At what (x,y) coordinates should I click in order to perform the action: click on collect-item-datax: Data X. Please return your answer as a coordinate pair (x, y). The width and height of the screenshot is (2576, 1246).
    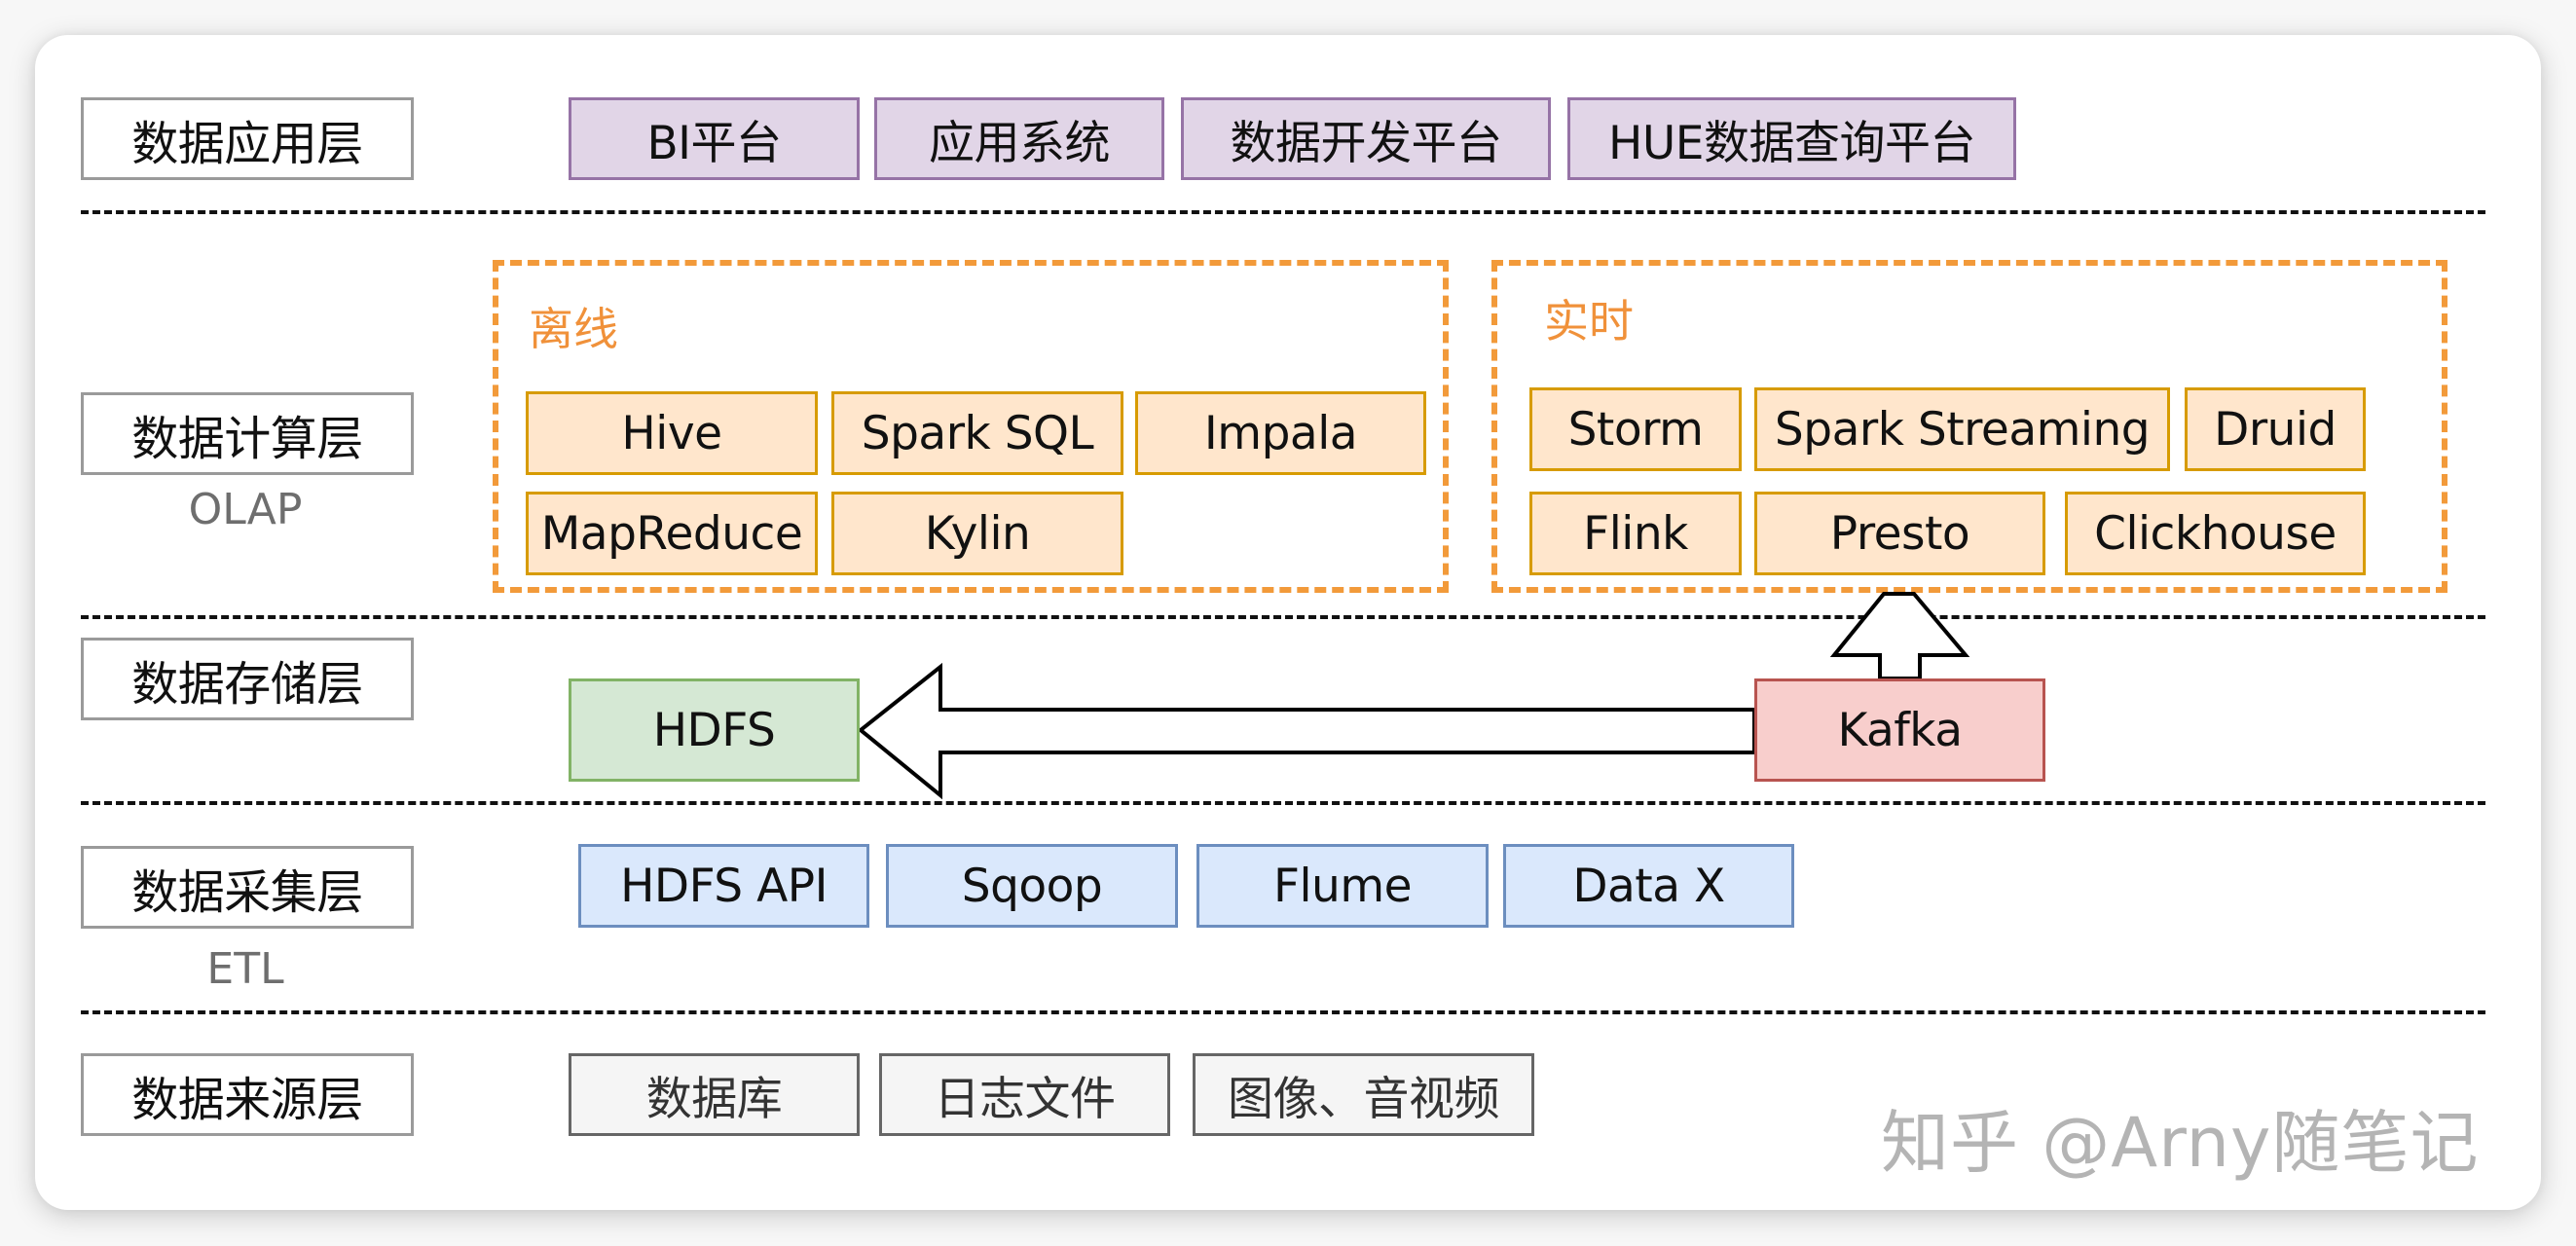
    Looking at the image, I should click on (1648, 886).